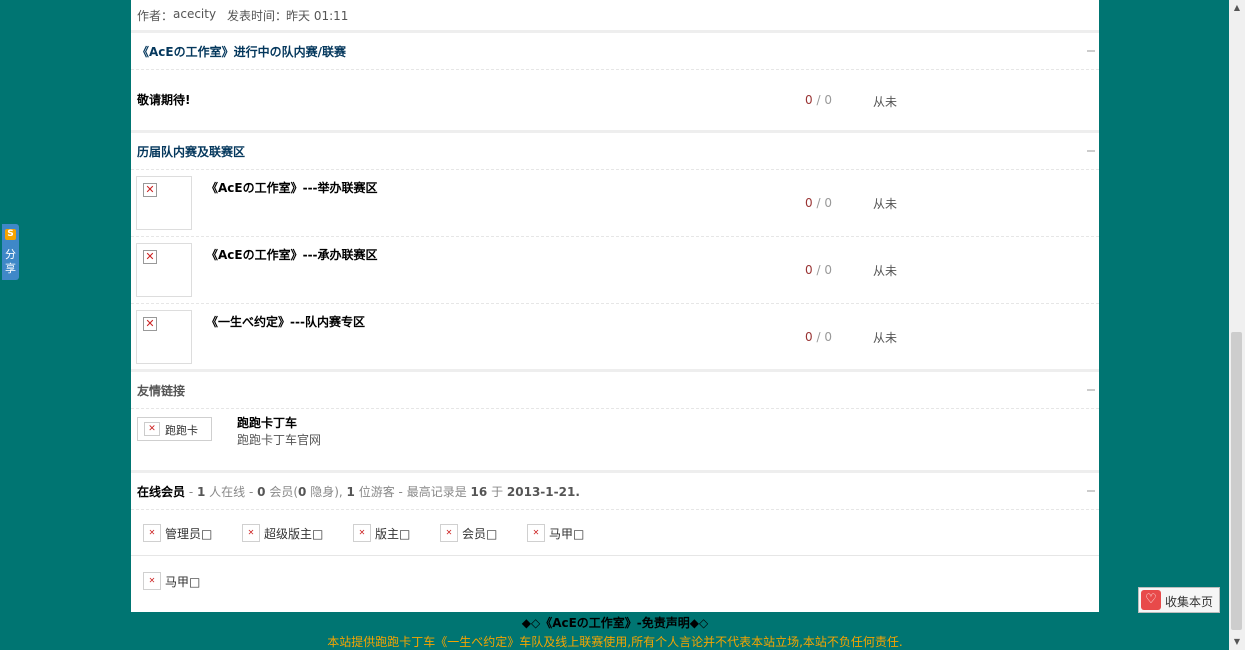 The height and width of the screenshot is (650, 1245). What do you see at coordinates (385, 533) in the screenshot?
I see `group-legend-moderator: ✕ 版主□` at bounding box center [385, 533].